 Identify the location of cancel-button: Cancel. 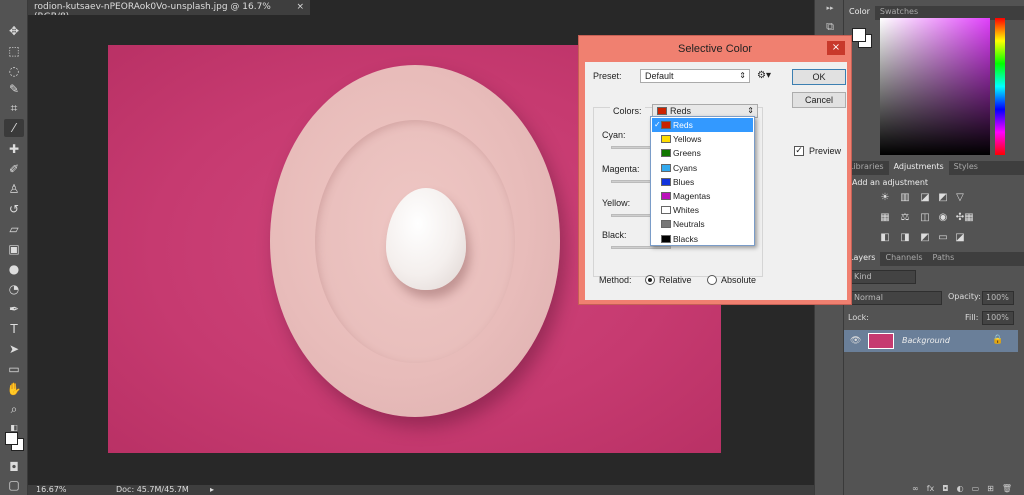
(819, 100).